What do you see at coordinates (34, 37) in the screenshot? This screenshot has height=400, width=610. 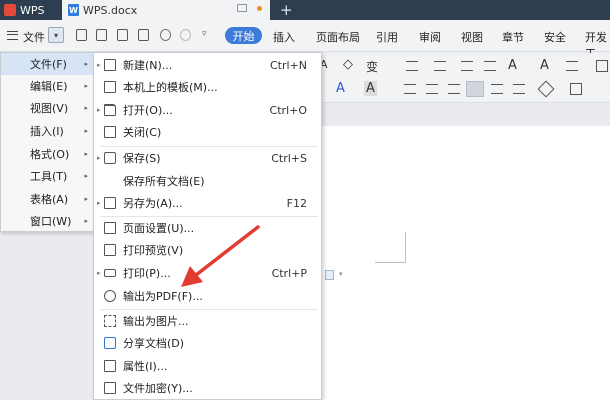 I see `file-menu-button: 文件` at bounding box center [34, 37].